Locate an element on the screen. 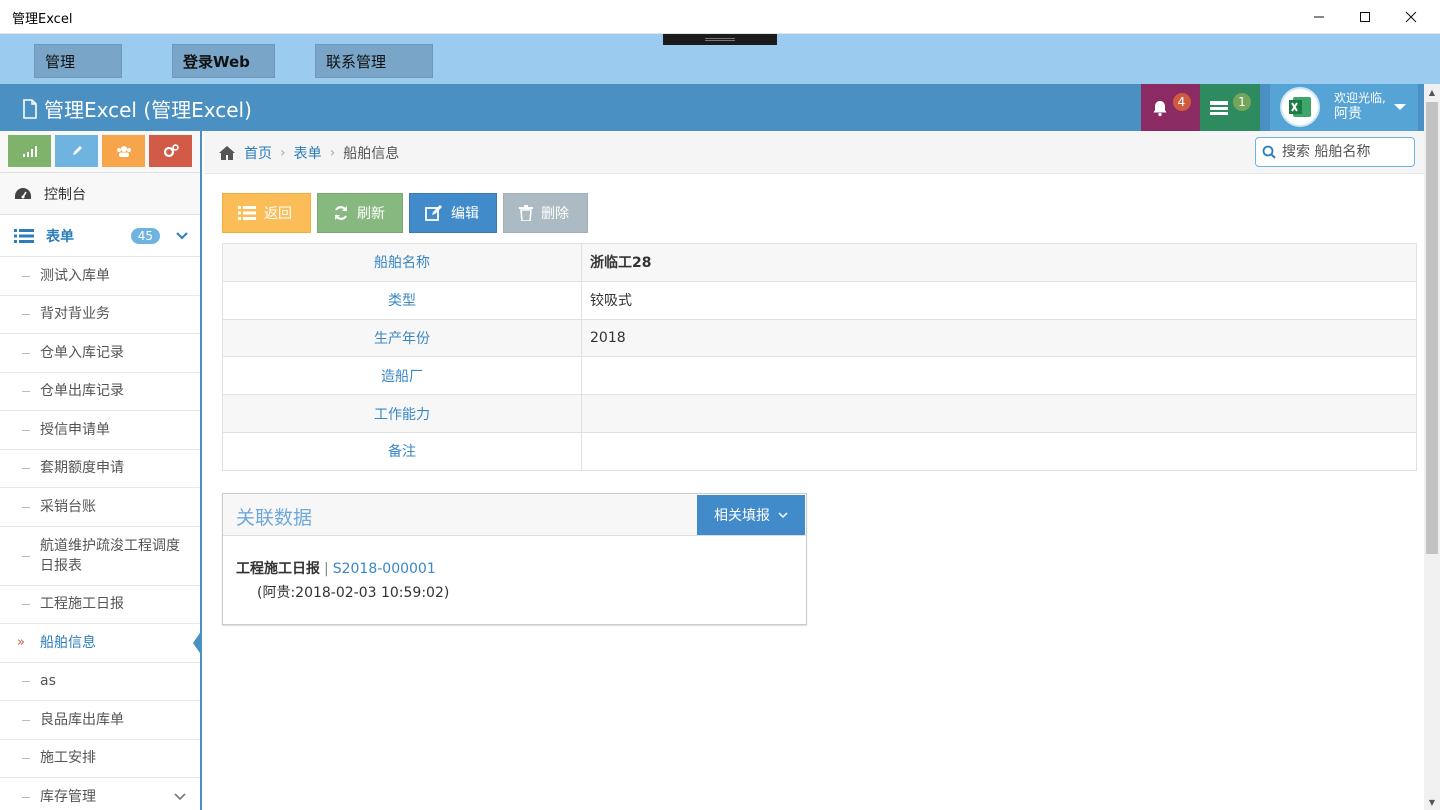 The width and height of the screenshot is (1440, 810). page-title: 管理Excel (管理Excel) is located at coordinates (137, 108).